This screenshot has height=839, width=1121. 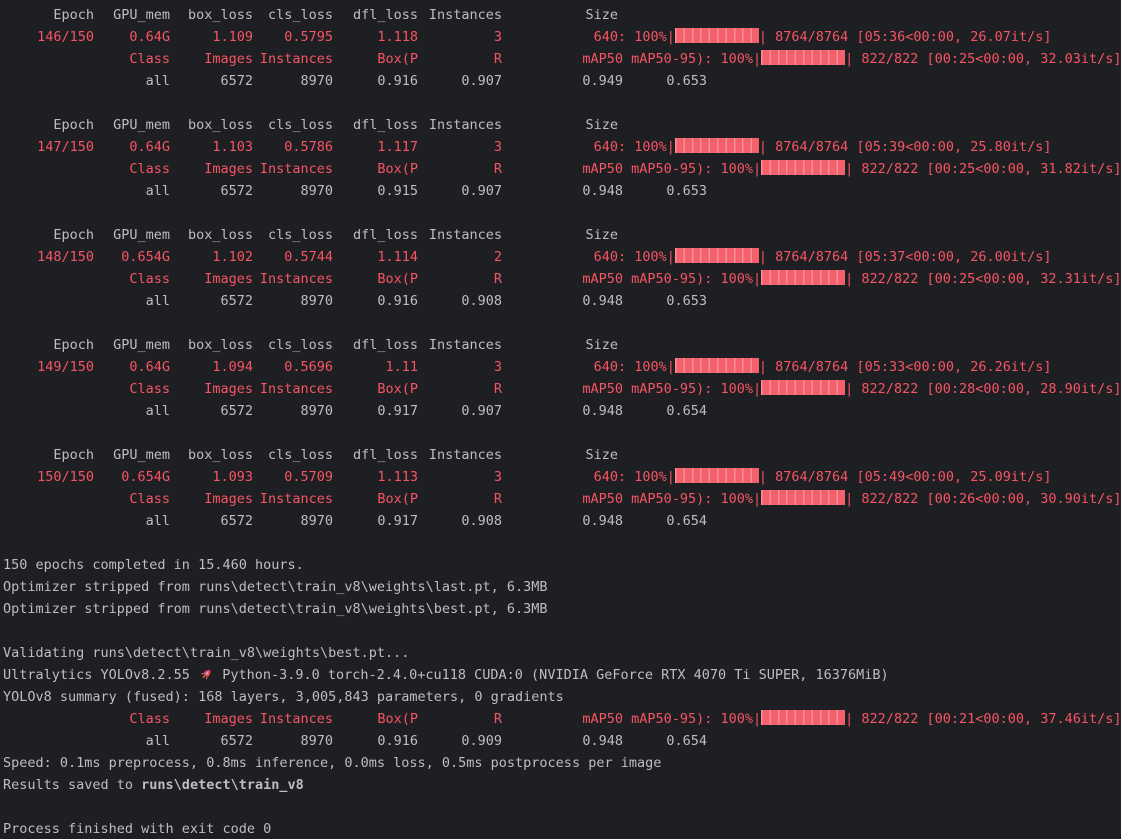 I want to click on table-cell: 148/150, so click(x=65, y=257).